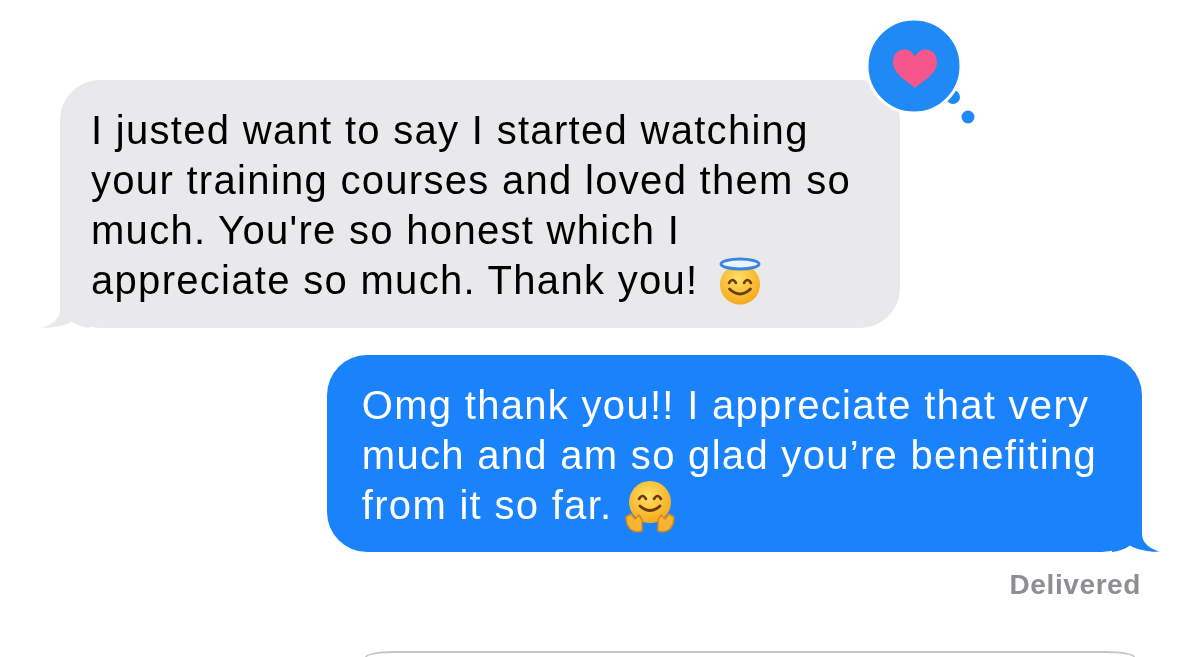 The image size is (1200, 657). Describe the element at coordinates (395, 280) in the screenshot. I see `message-text: appreciate so much. Thank you!` at that location.